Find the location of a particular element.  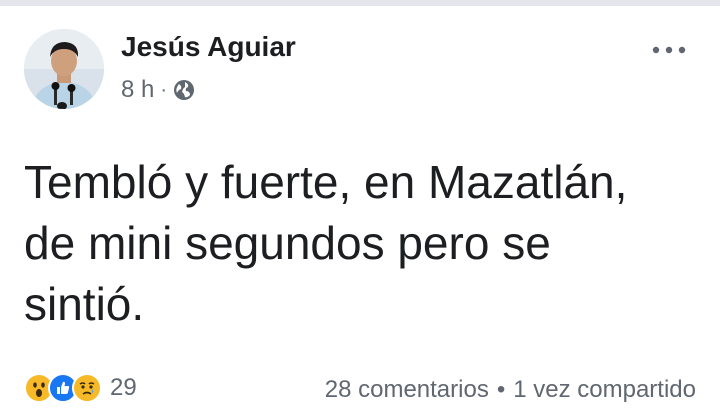

engagement-summary: 28 comentarios • 1 vez compartido is located at coordinates (510, 390).